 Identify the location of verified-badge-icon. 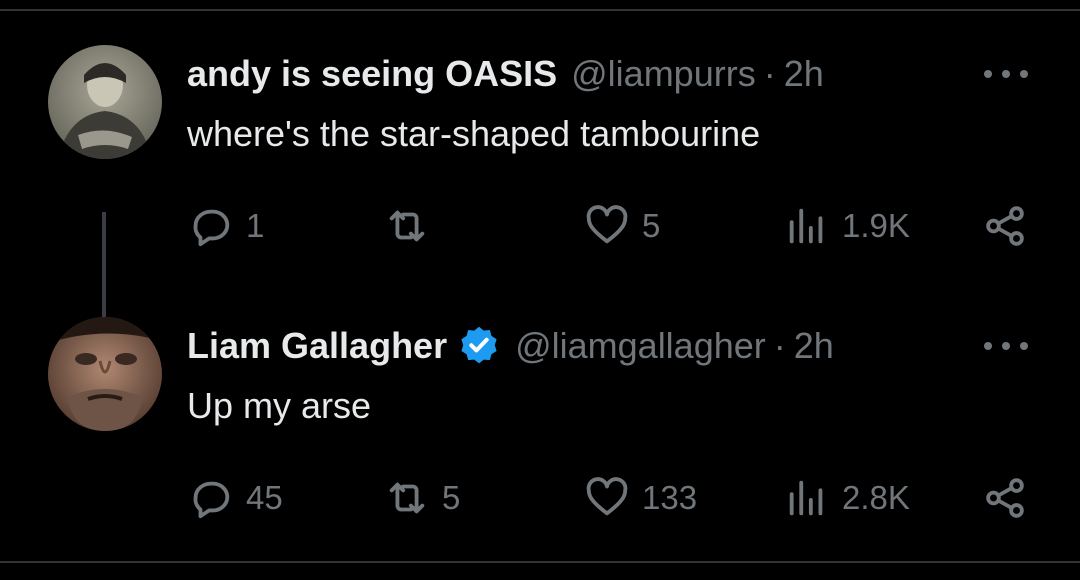
(479, 345).